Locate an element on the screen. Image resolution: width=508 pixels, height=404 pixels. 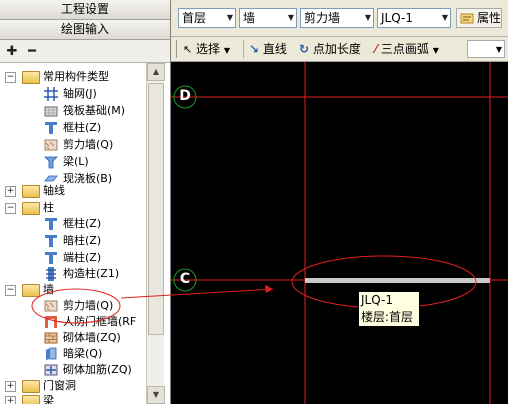
rotate-icon: ↻ is located at coordinates (304, 49).